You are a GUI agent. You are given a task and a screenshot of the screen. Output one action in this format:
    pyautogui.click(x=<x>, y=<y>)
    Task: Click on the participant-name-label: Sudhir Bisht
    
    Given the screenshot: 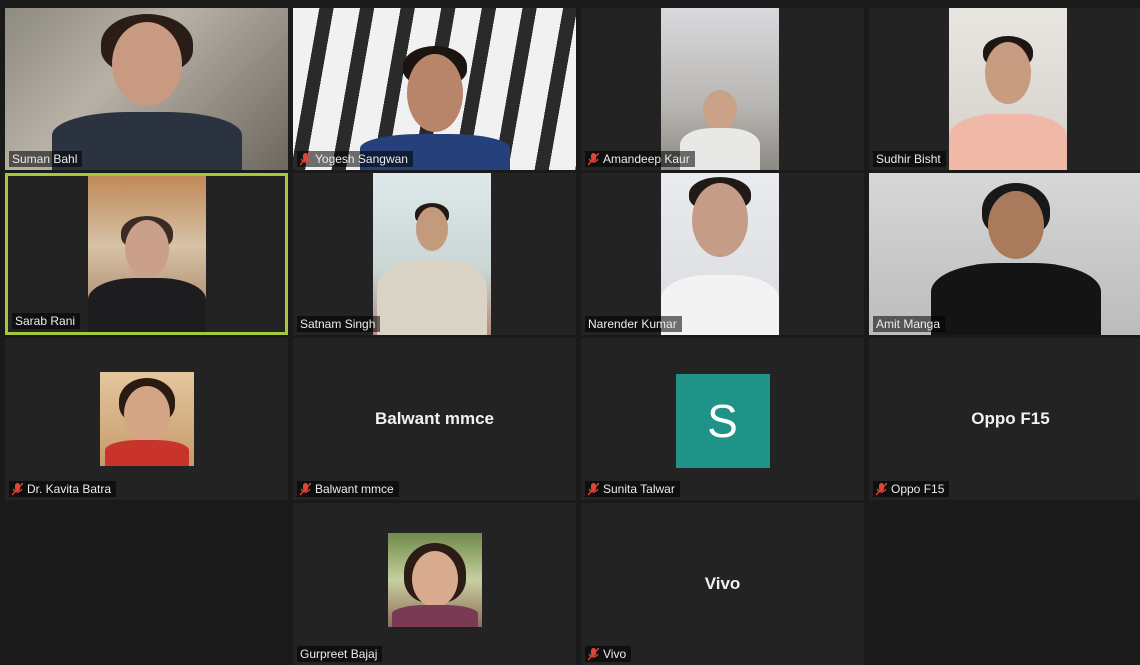 What is the action you would take?
    pyautogui.click(x=909, y=159)
    